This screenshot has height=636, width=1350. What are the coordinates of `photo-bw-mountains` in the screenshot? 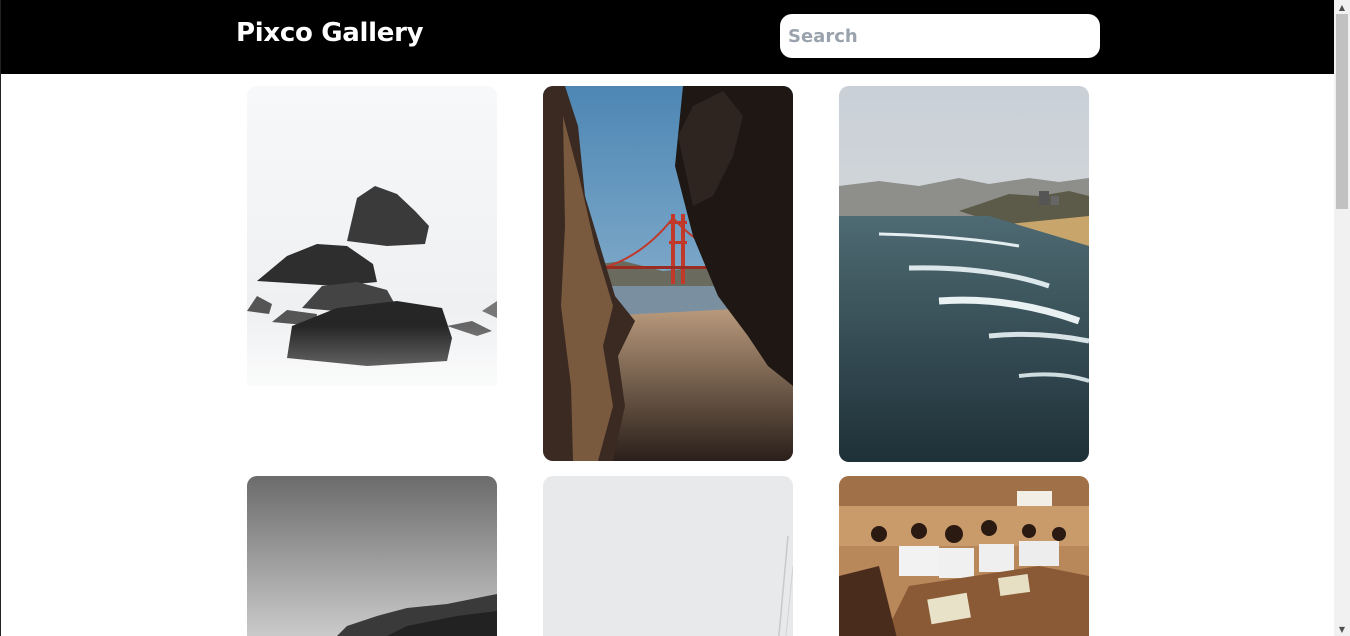 It's located at (372, 556).